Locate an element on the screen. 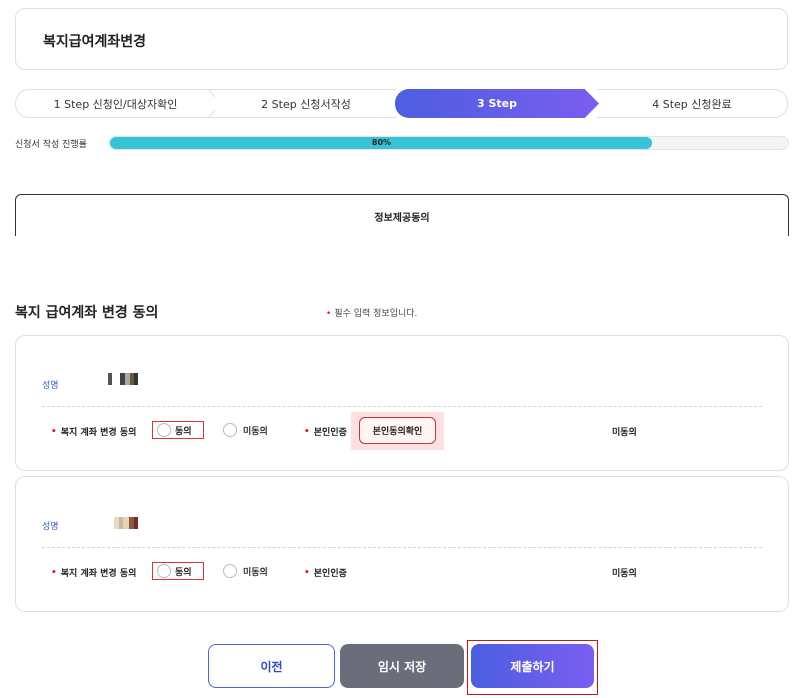 The width and height of the screenshot is (798, 698). step-4: 4 Step 신청완료 is located at coordinates (692, 103).